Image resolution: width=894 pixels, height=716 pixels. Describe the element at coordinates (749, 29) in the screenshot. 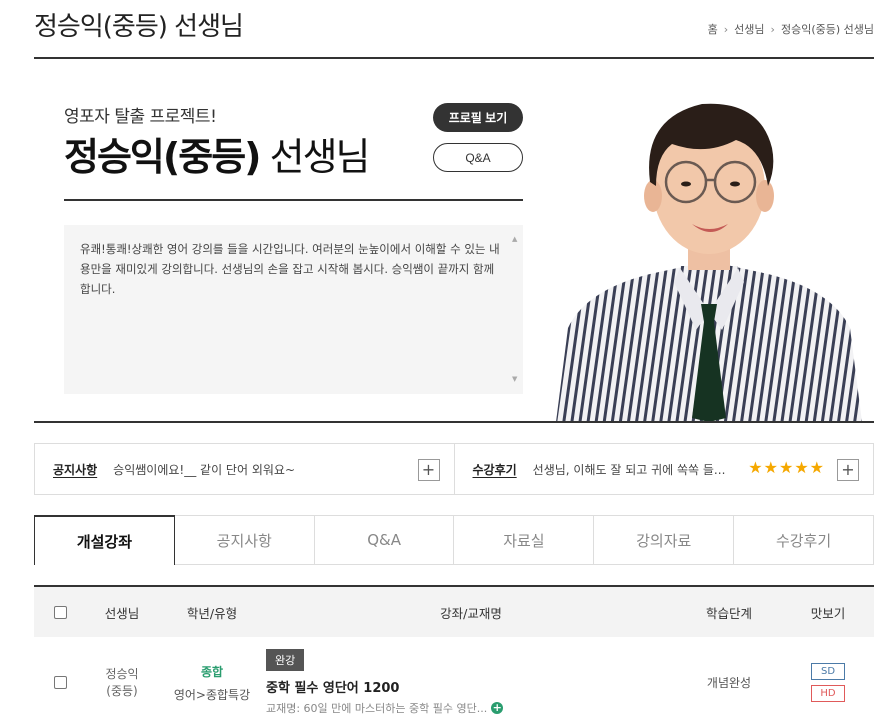

I see `breadcrumb-teachers: 선생님` at that location.